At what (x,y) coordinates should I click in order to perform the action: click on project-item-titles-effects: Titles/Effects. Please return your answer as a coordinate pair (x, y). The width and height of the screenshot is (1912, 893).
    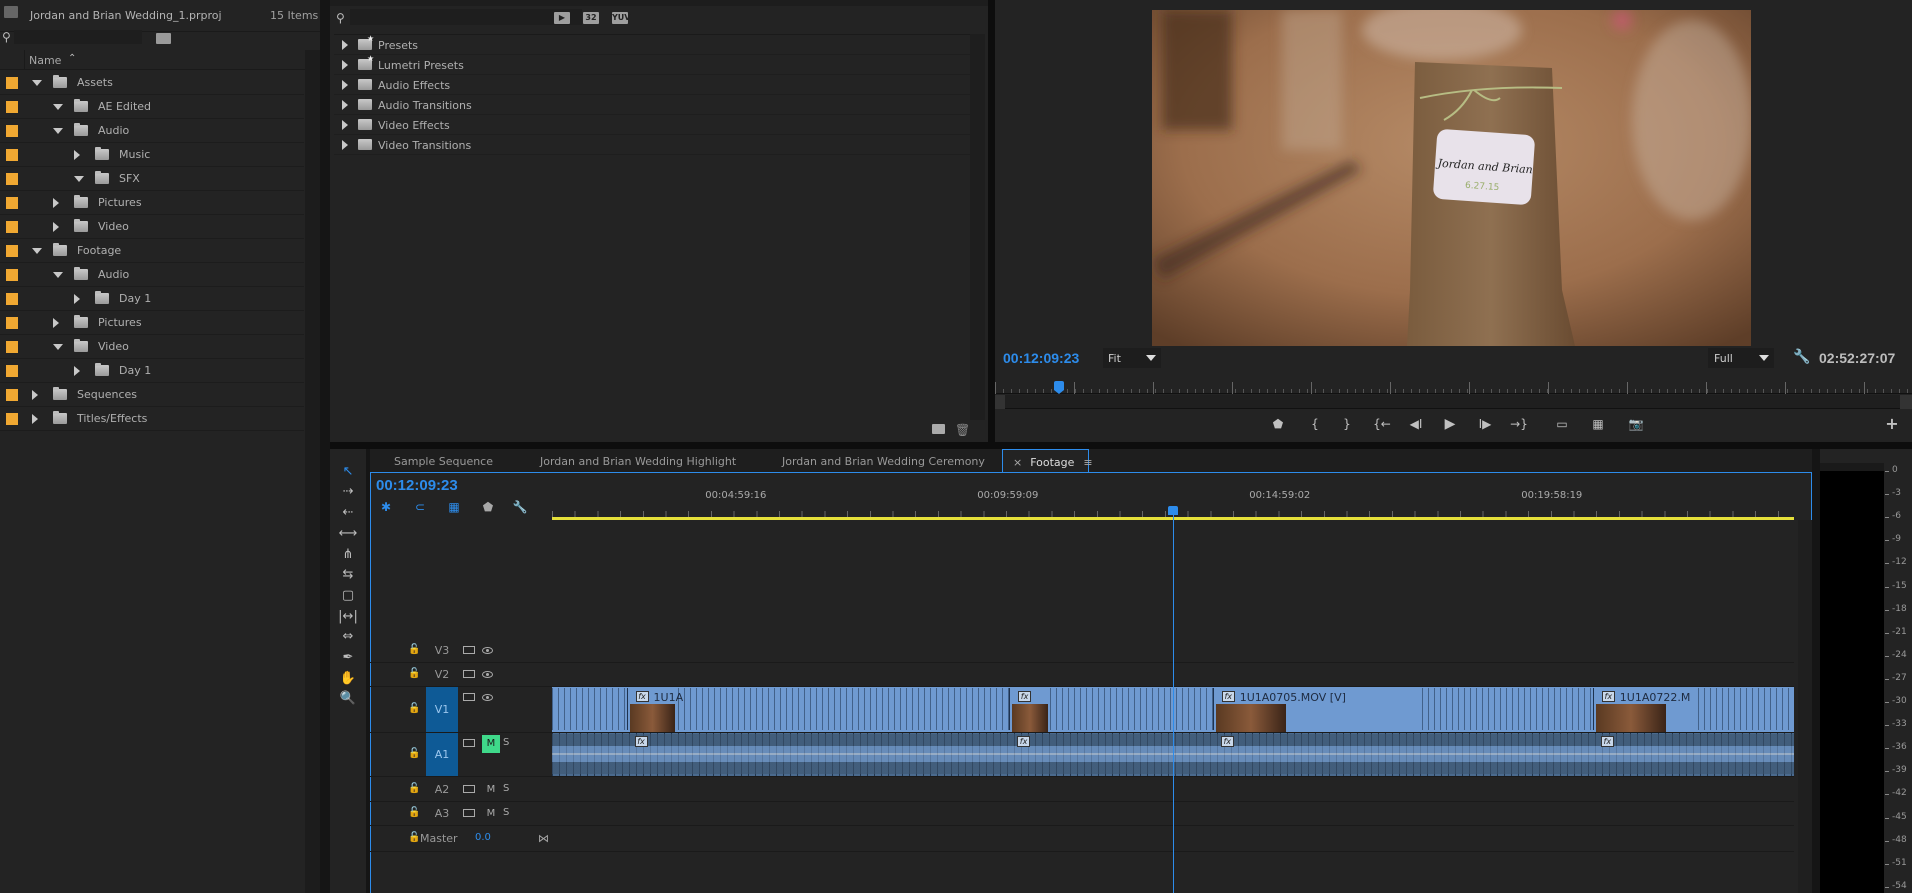
    Looking at the image, I should click on (152, 419).